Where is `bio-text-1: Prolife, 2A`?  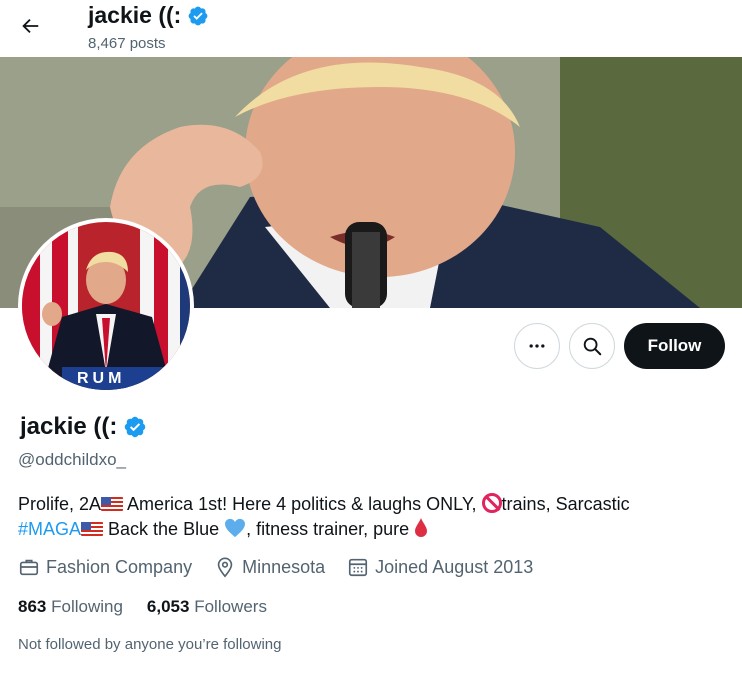
bio-text-1: Prolife, 2A is located at coordinates (60, 504).